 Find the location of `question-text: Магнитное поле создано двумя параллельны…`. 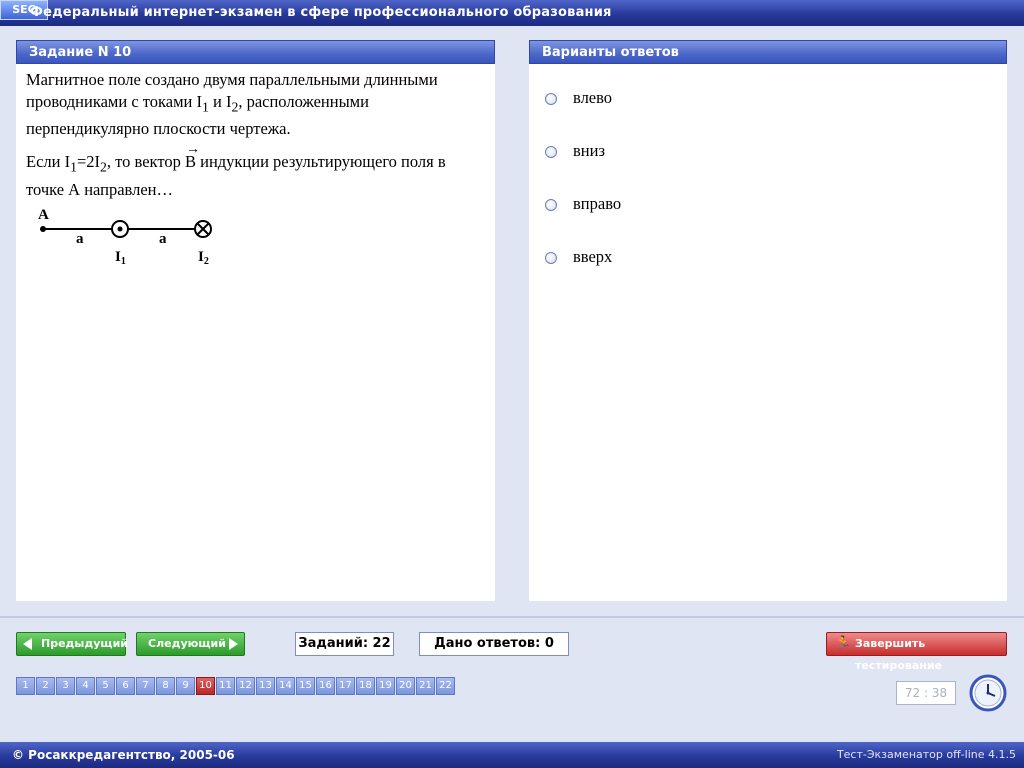

question-text: Магнитное поле создано двумя параллельны… is located at coordinates (255, 132).